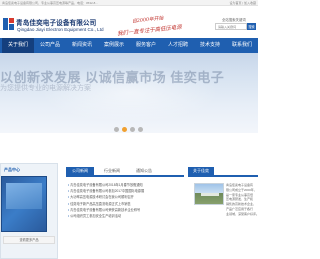  Describe the element at coordinates (231, 26) in the screenshot. I see `search-input` at that location.